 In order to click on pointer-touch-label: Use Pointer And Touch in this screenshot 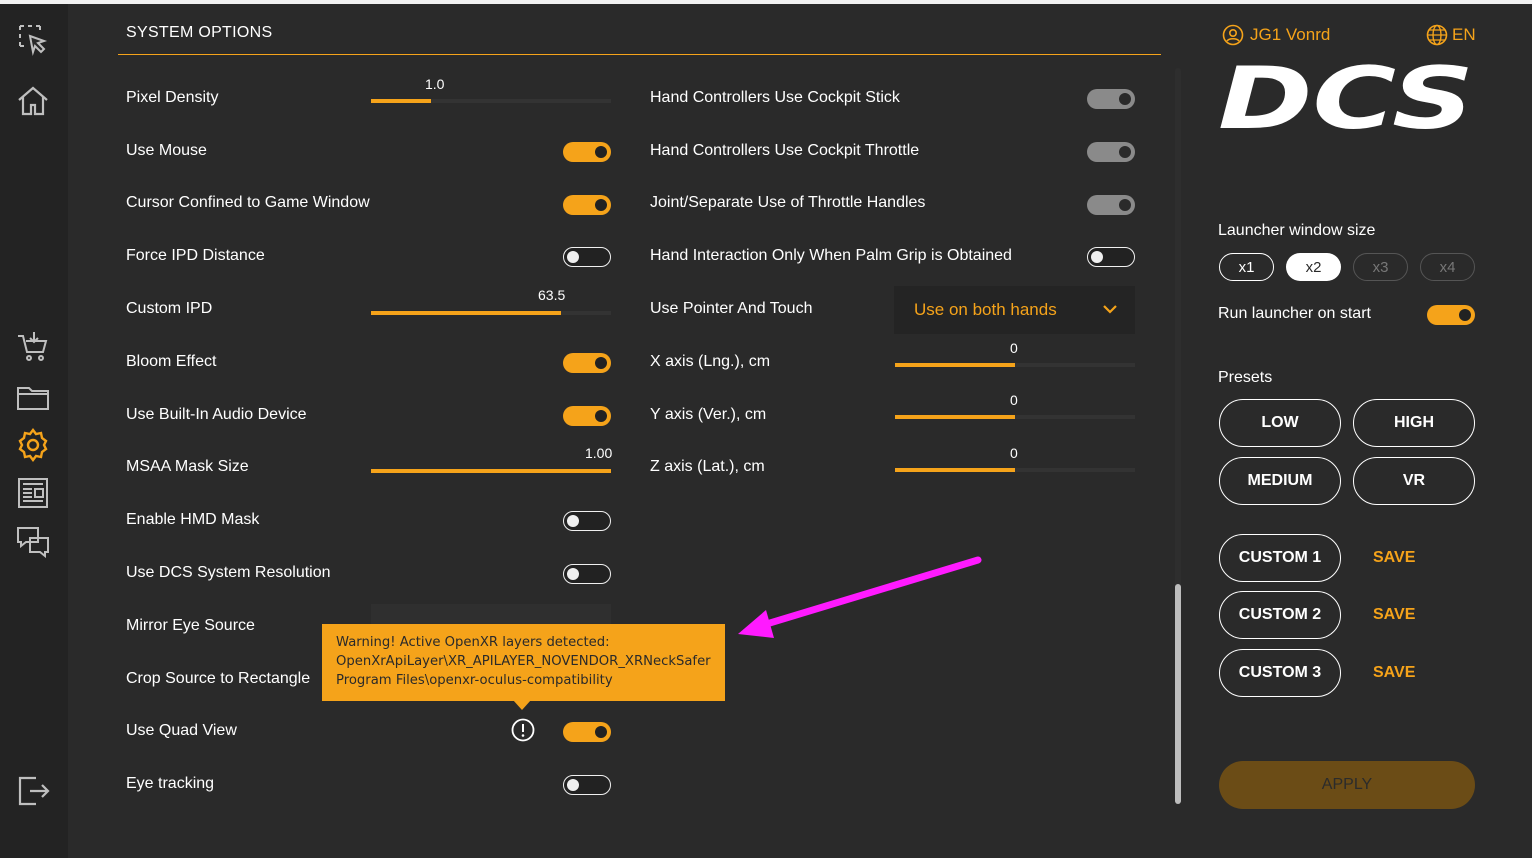, I will do `click(731, 308)`.